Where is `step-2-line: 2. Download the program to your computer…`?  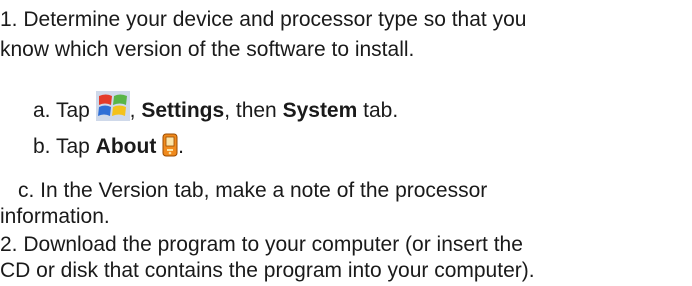
step-2-line: 2. Download the program to your computer… is located at coordinates (261, 244).